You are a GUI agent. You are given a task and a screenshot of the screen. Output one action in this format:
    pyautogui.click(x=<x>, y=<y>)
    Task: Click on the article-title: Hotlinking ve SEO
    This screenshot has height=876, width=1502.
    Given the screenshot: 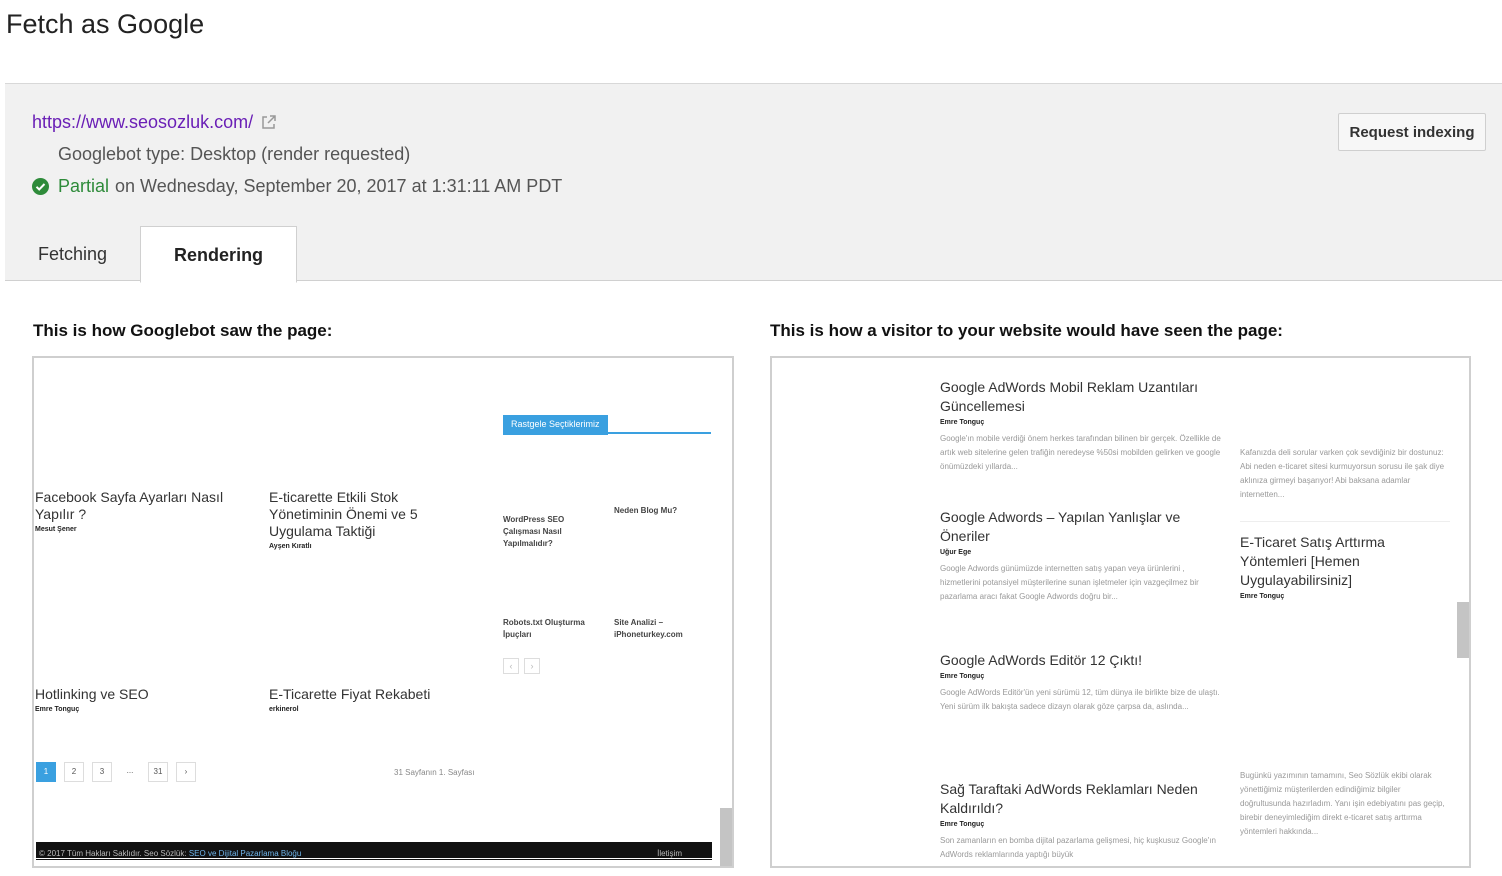 What is the action you would take?
    pyautogui.click(x=135, y=694)
    